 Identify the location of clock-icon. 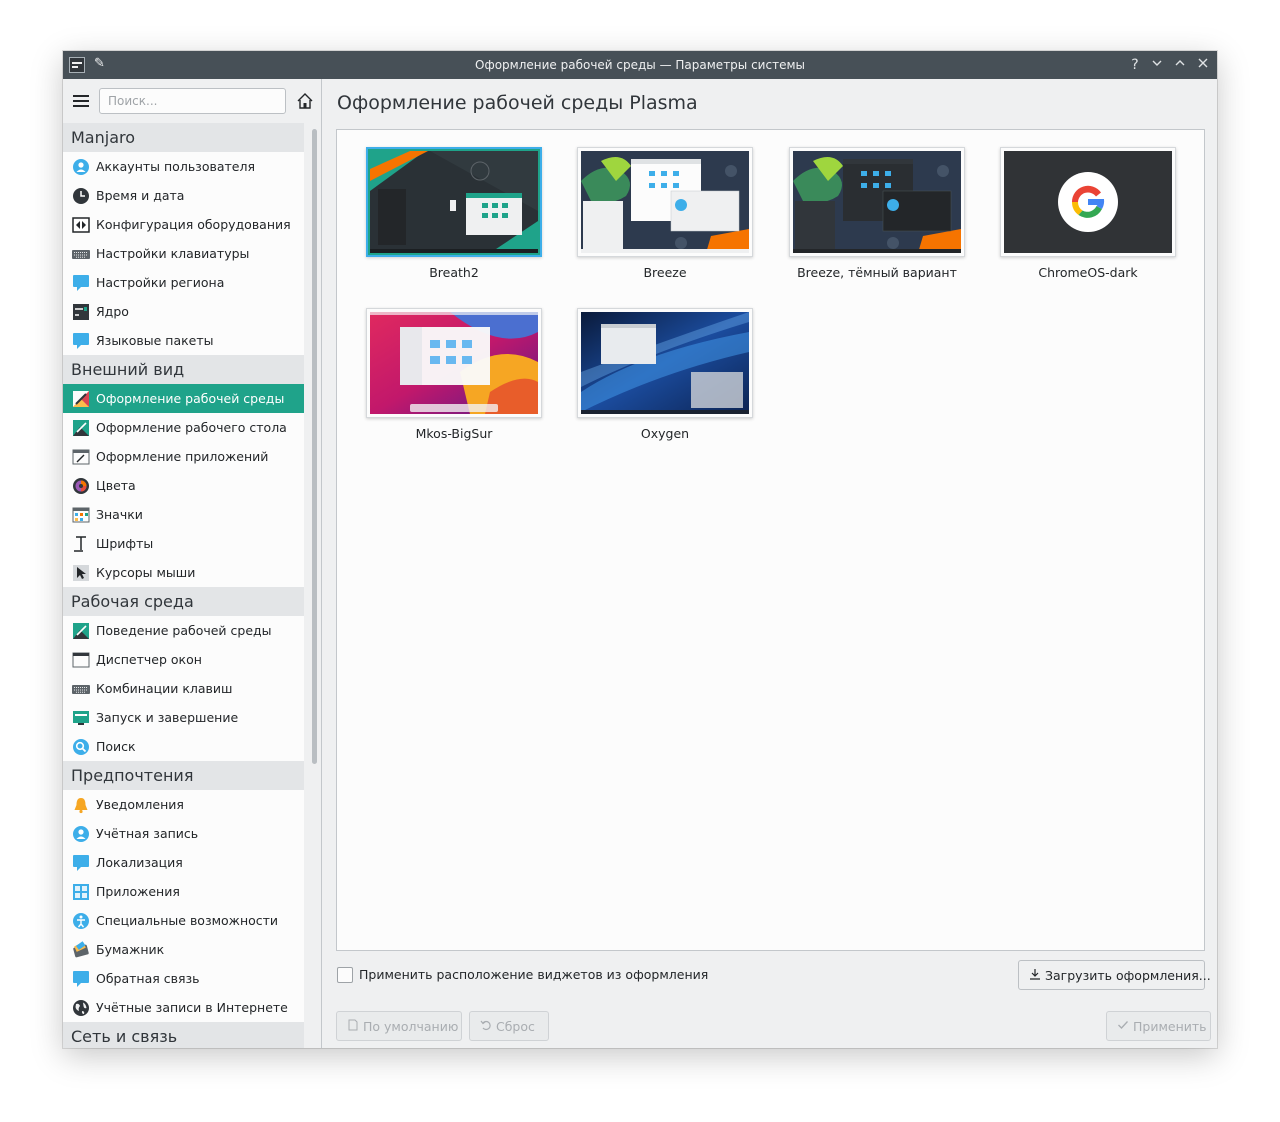
(81, 196).